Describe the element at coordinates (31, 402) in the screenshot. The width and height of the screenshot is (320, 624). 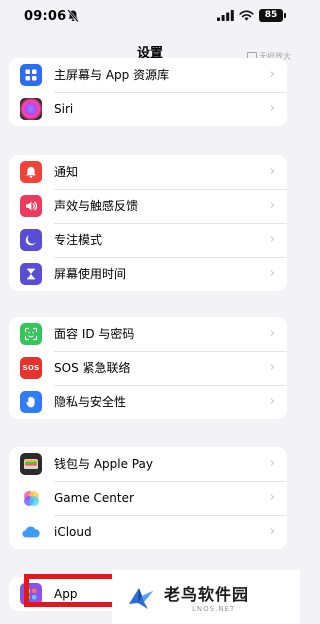
I see `hand-icon` at that location.